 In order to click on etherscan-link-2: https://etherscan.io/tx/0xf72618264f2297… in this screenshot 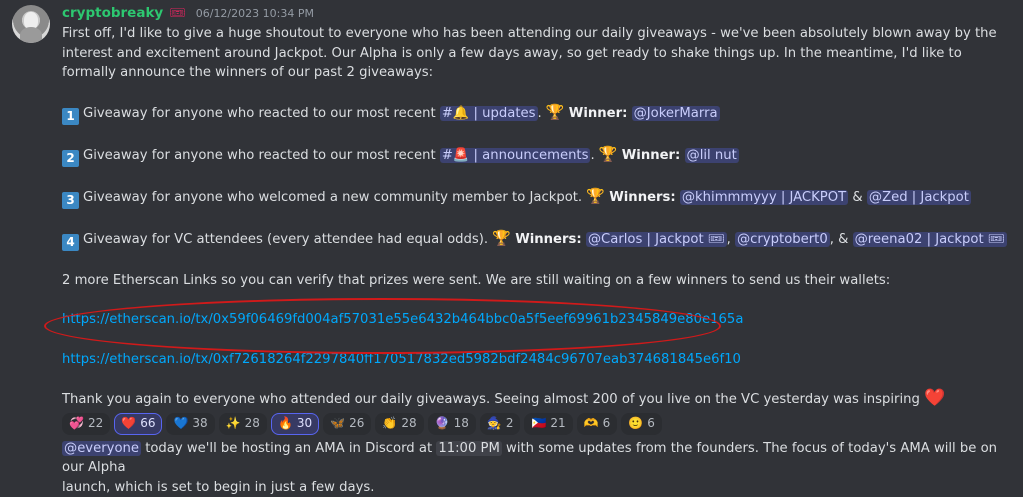, I will do `click(401, 359)`.